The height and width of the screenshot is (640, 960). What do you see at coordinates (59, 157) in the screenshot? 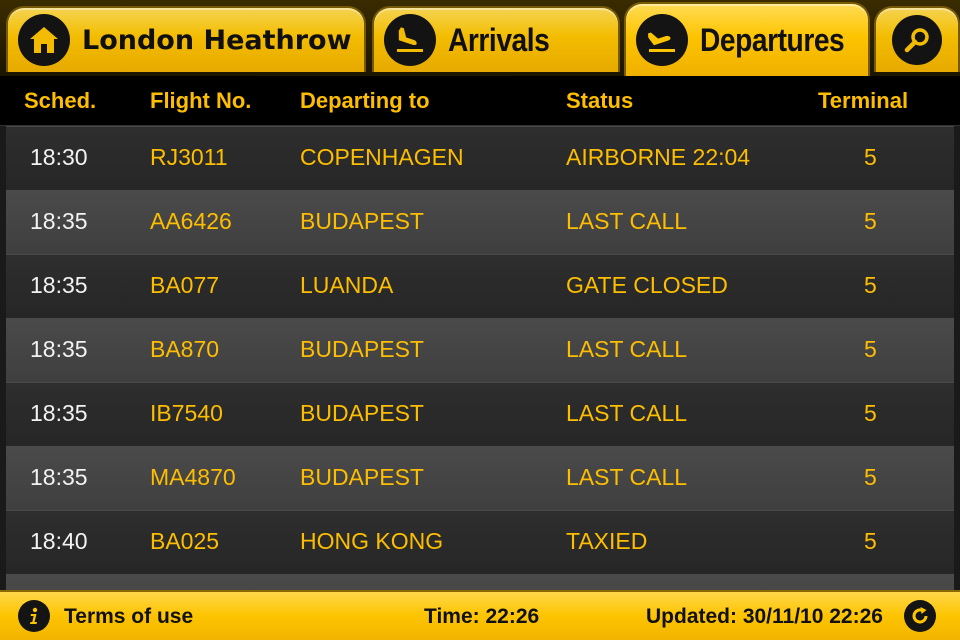
I see `sched-time: 18:30` at bounding box center [59, 157].